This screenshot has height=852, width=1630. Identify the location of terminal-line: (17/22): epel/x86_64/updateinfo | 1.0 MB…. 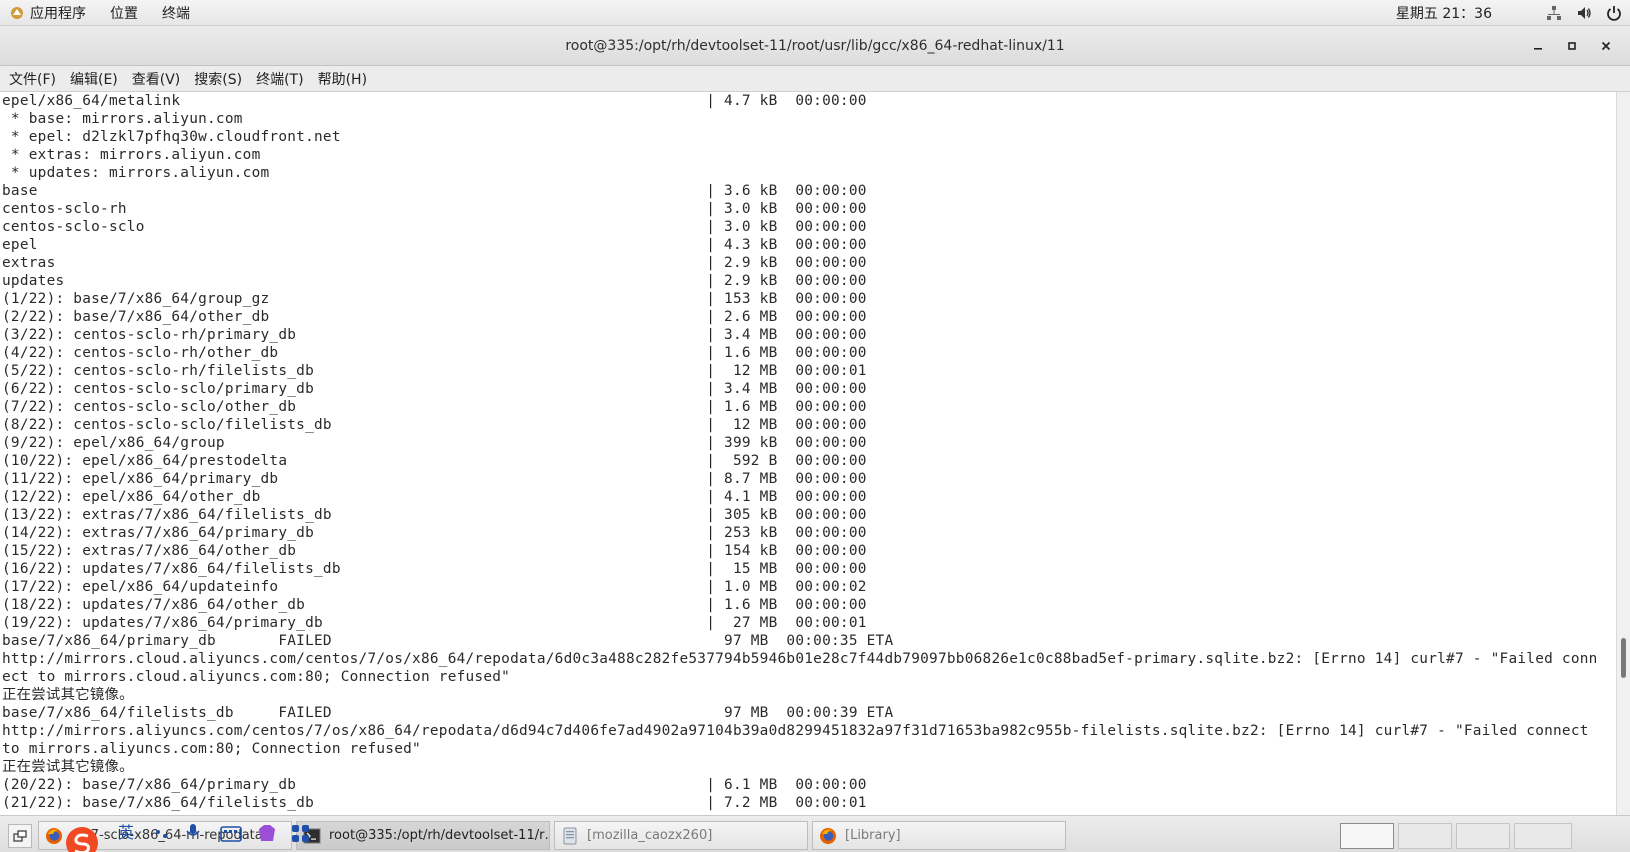
(434, 587).